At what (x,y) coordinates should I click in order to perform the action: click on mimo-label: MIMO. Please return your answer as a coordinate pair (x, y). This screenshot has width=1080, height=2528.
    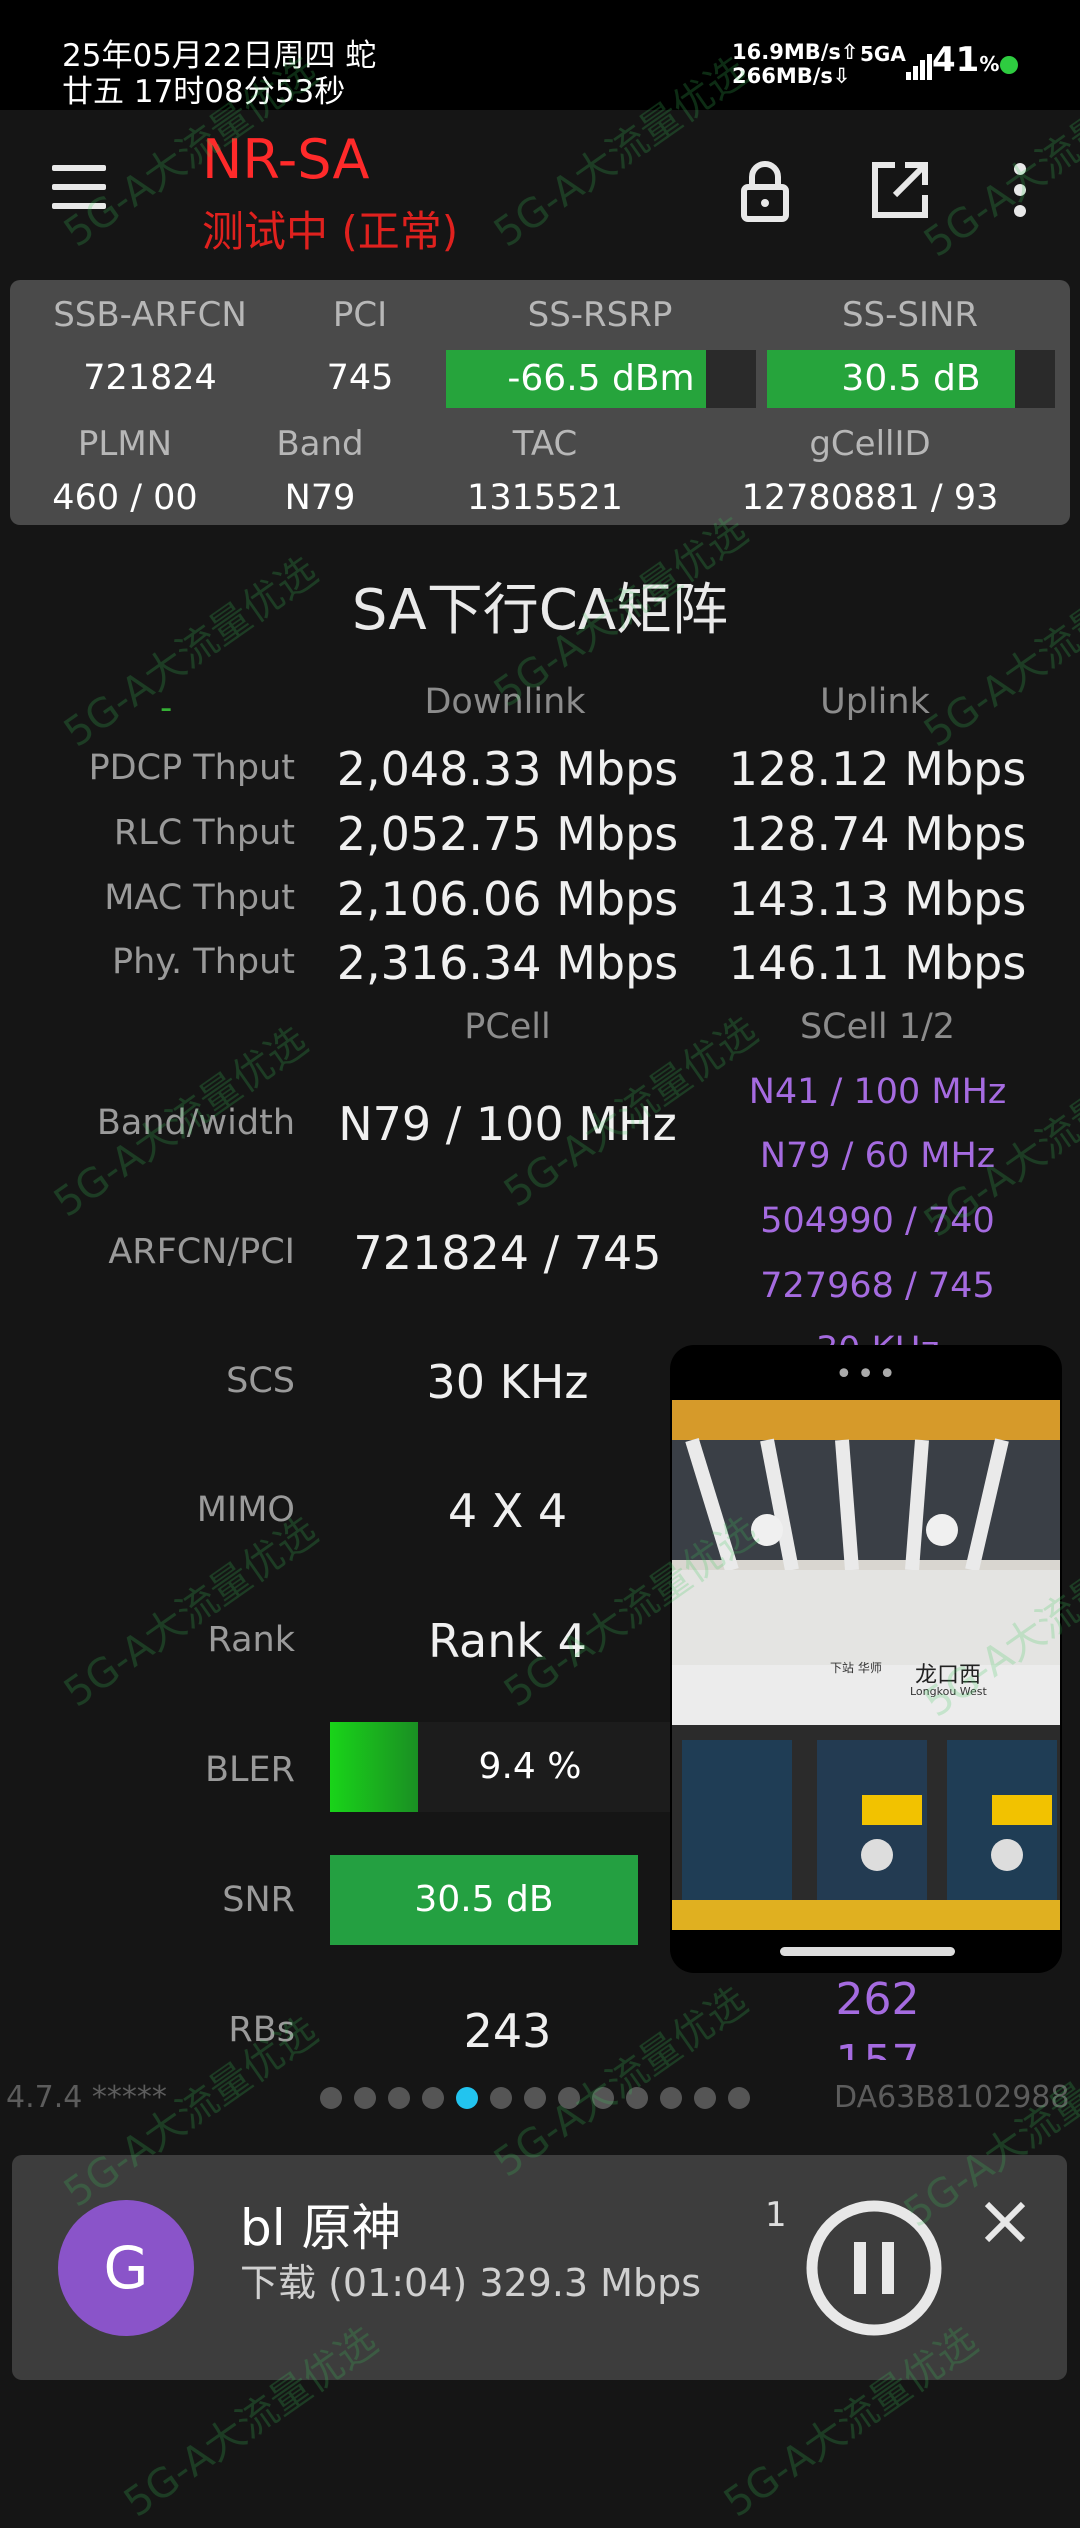
    Looking at the image, I should click on (245, 1510).